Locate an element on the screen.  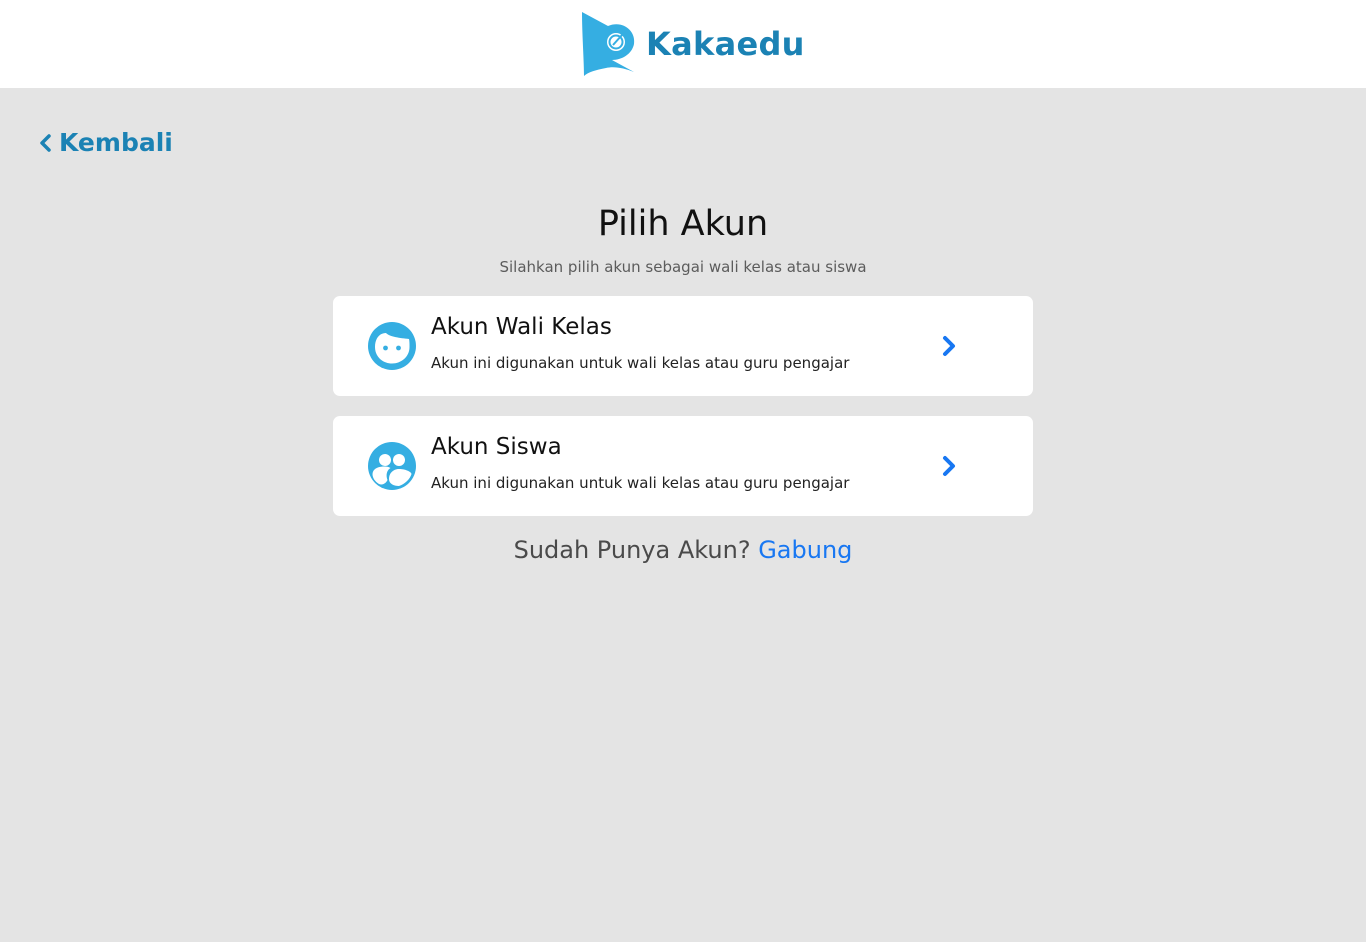
login-prompt-text: Sudah Punya Akun? is located at coordinates (632, 550).